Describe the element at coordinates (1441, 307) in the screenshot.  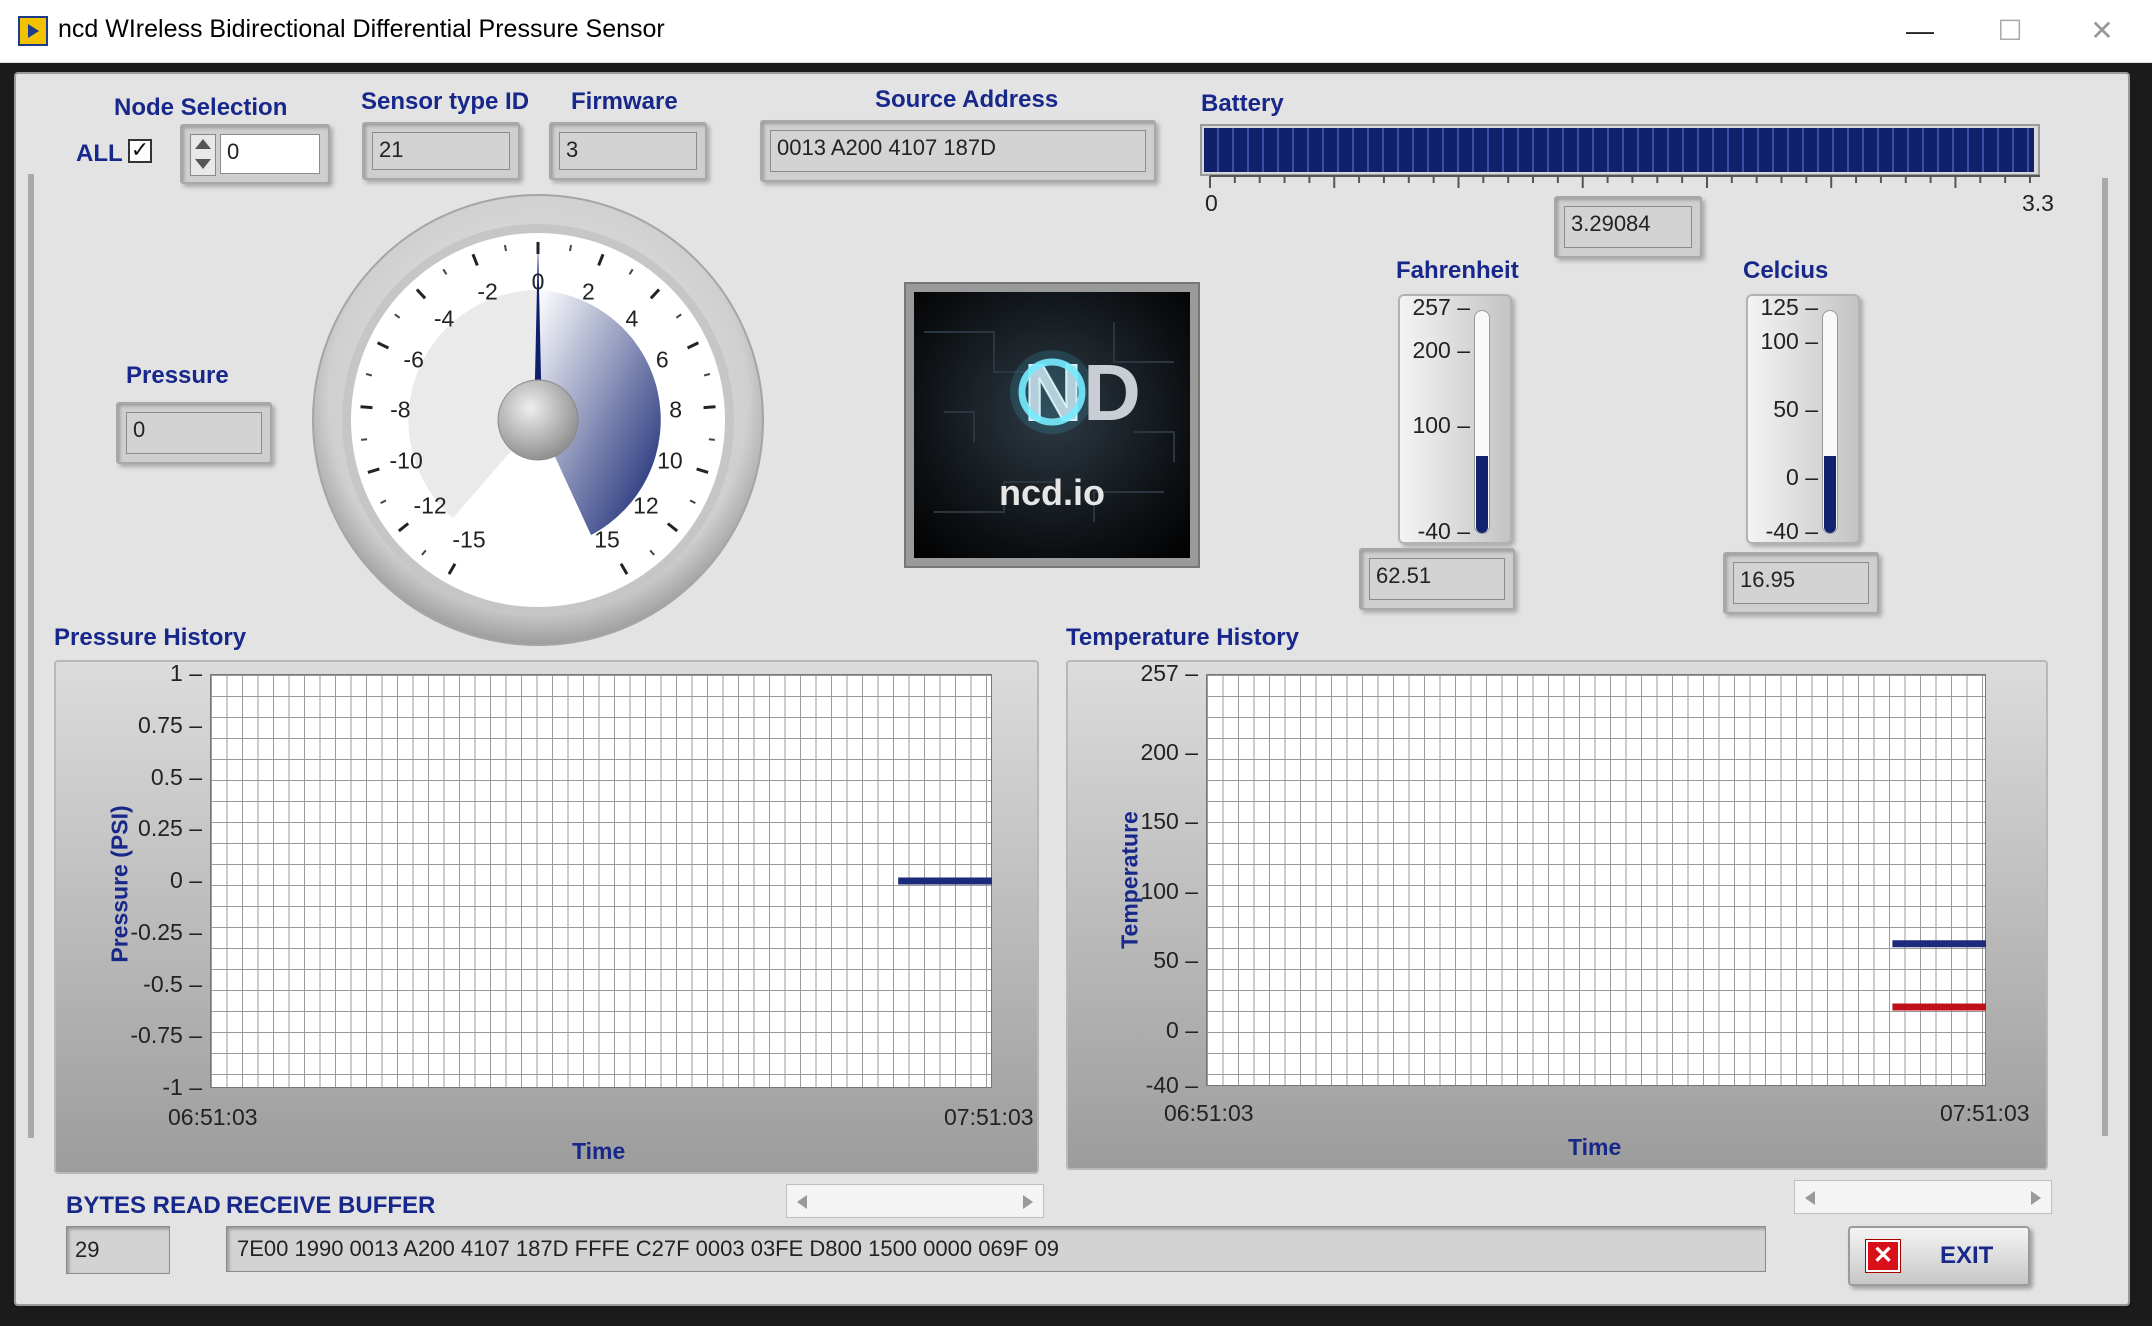
I see `thermometer-tick-label: 257 –` at that location.